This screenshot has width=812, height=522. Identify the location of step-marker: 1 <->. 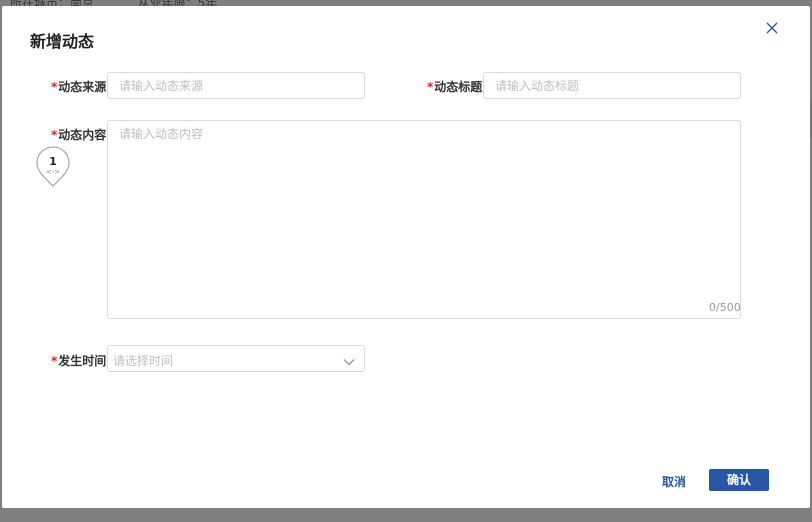
(53, 167).